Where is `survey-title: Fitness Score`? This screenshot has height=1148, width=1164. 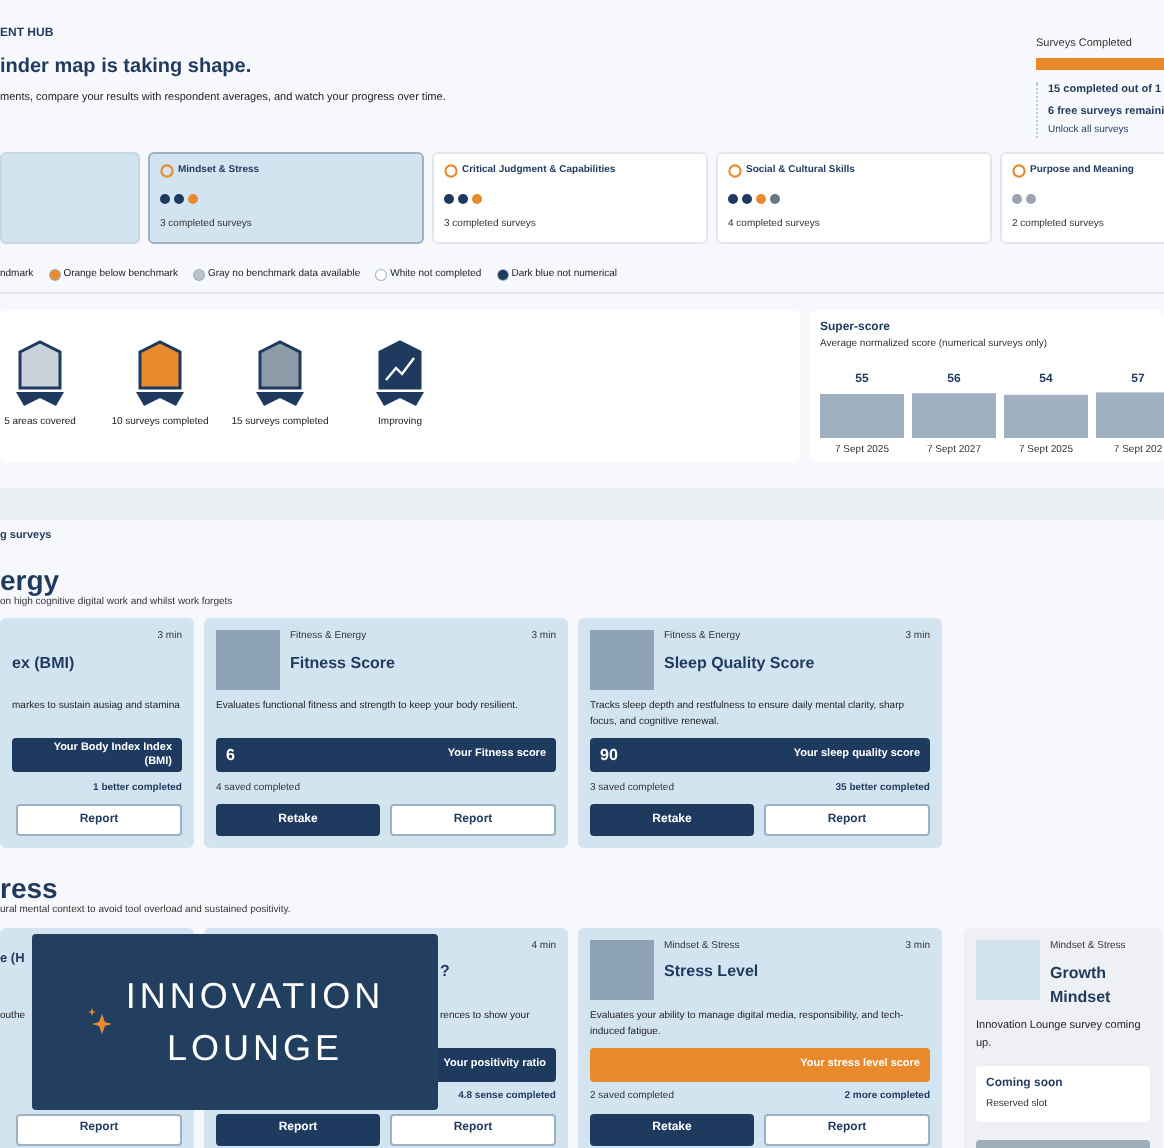 survey-title: Fitness Score is located at coordinates (342, 662).